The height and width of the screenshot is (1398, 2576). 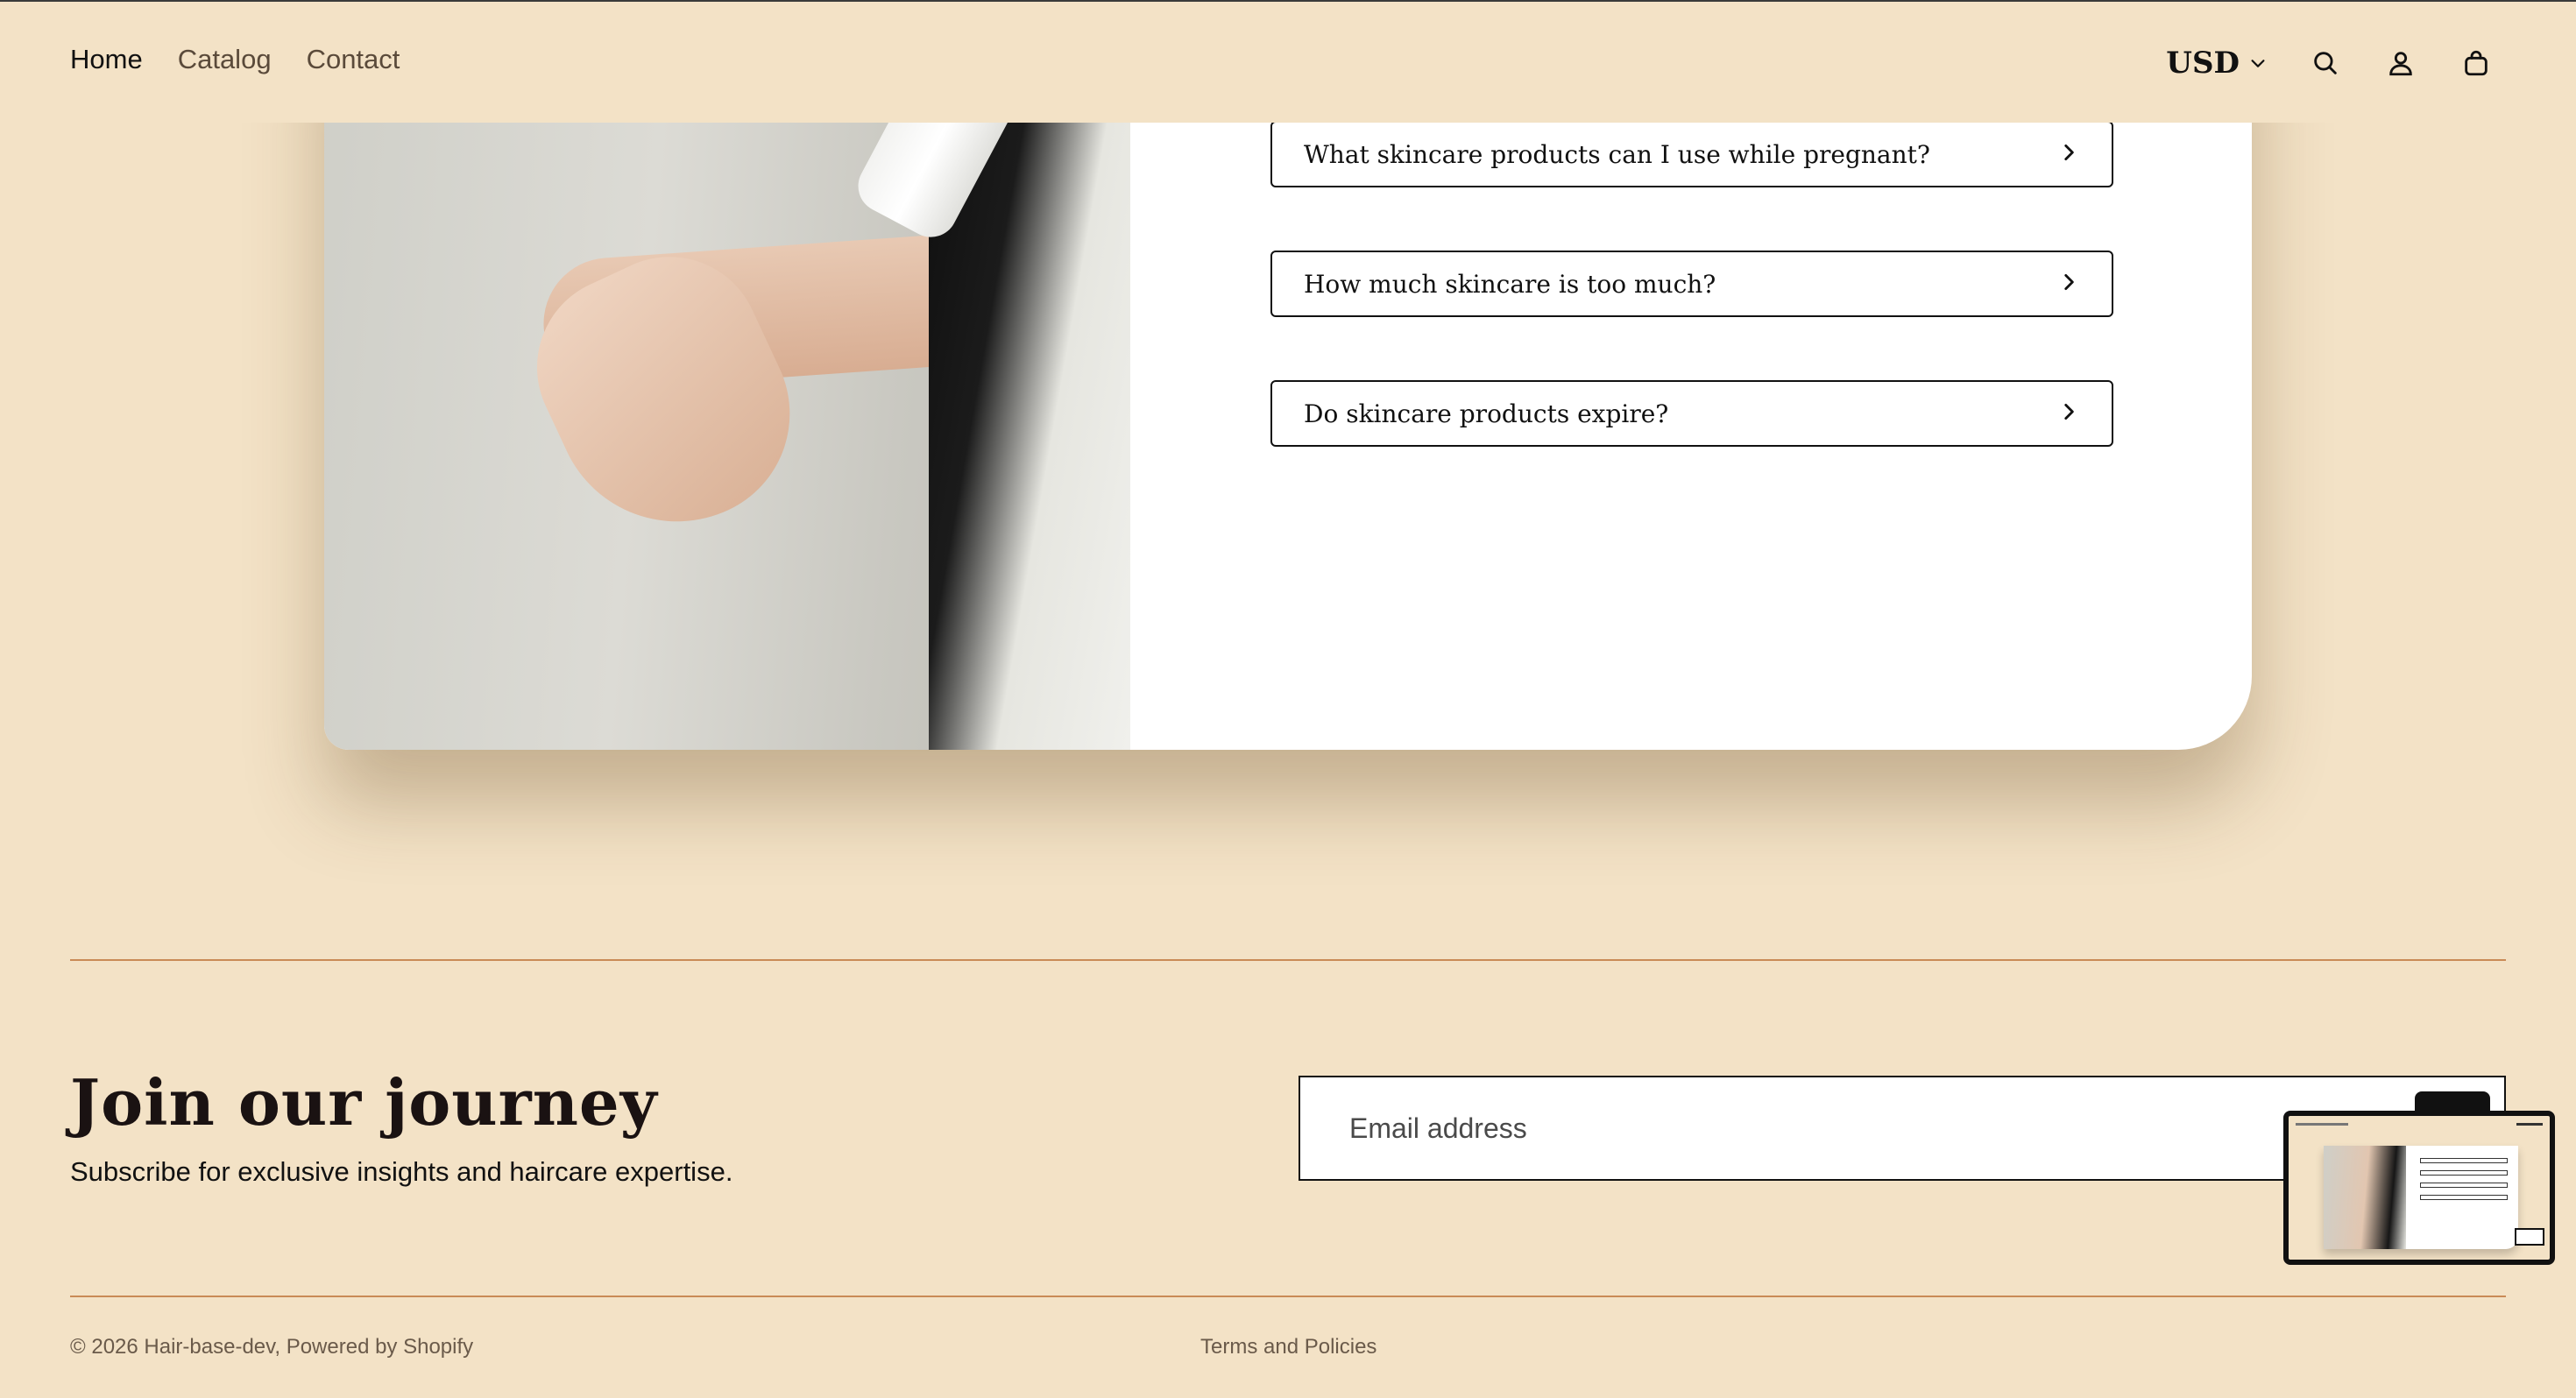 I want to click on email-placeholder: Email address, so click(x=1438, y=1128).